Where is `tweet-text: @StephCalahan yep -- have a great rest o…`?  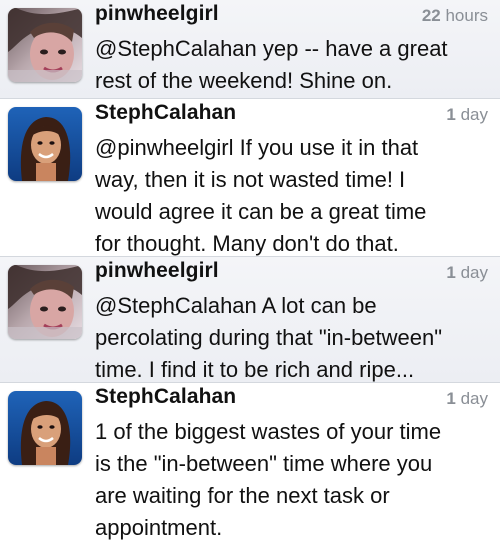 tweet-text: @StephCalahan yep -- have a great rest o… is located at coordinates (271, 64).